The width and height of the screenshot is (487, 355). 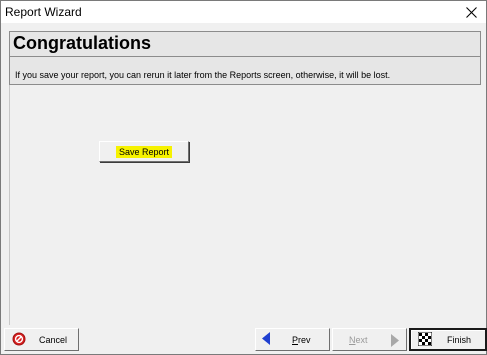 I want to click on save-report-button: Save Report, so click(x=144, y=151).